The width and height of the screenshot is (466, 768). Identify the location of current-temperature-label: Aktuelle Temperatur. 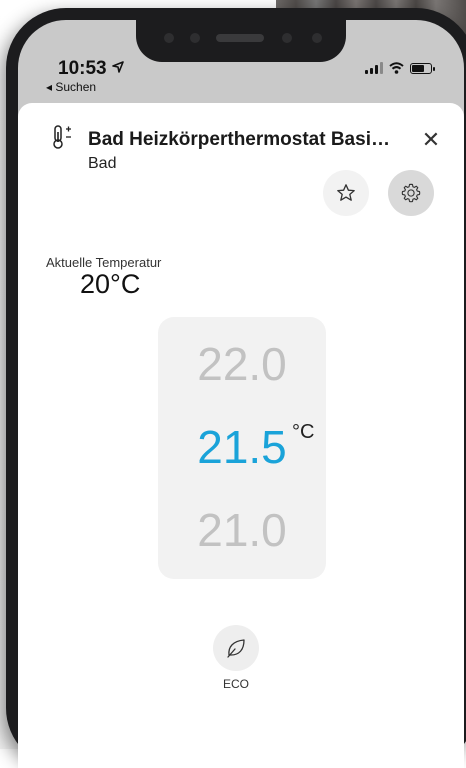
(104, 262).